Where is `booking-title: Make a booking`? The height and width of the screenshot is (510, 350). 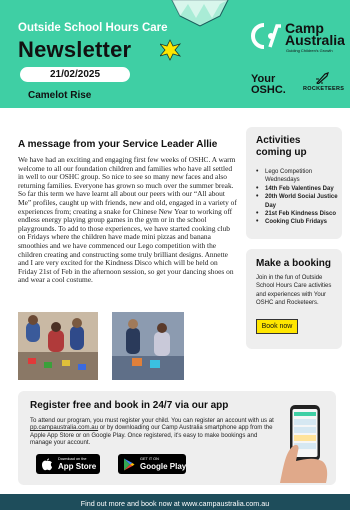 booking-title: Make a booking is located at coordinates (294, 263).